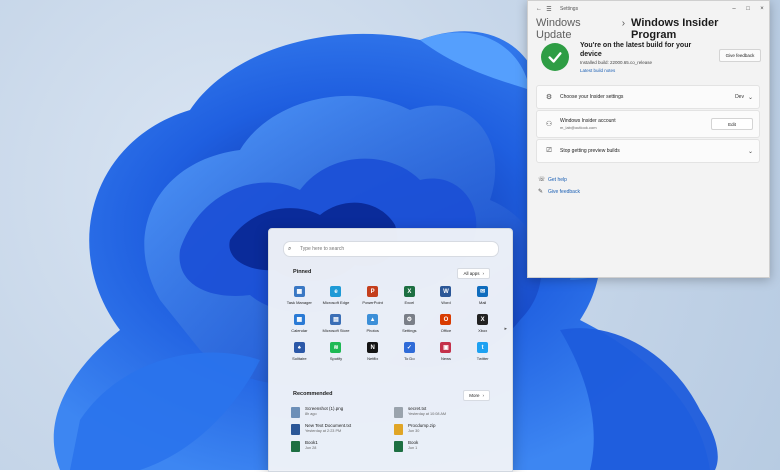  What do you see at coordinates (483, 291) in the screenshot?
I see `app-icon: ✉` at bounding box center [483, 291].